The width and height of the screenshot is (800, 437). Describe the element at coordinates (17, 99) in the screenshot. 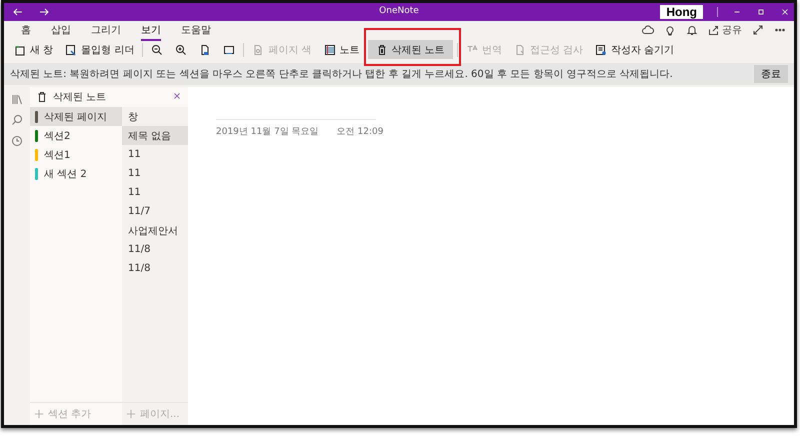

I see `notebooks-icon` at that location.